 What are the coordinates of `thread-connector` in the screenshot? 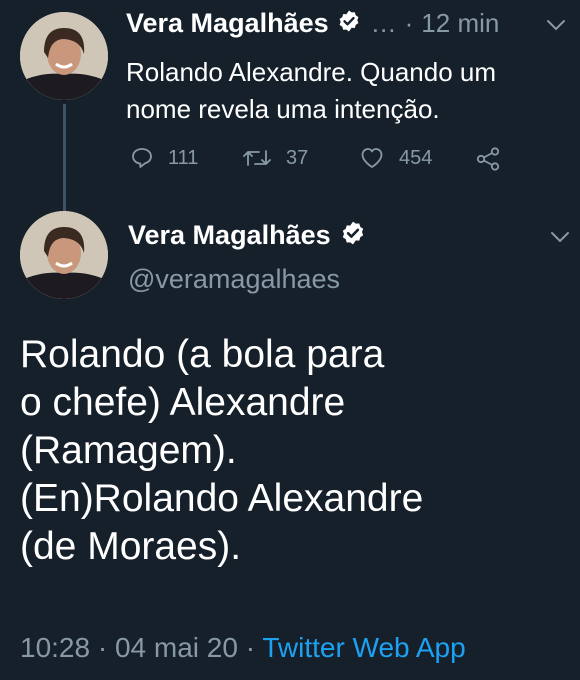 It's located at (64, 158).